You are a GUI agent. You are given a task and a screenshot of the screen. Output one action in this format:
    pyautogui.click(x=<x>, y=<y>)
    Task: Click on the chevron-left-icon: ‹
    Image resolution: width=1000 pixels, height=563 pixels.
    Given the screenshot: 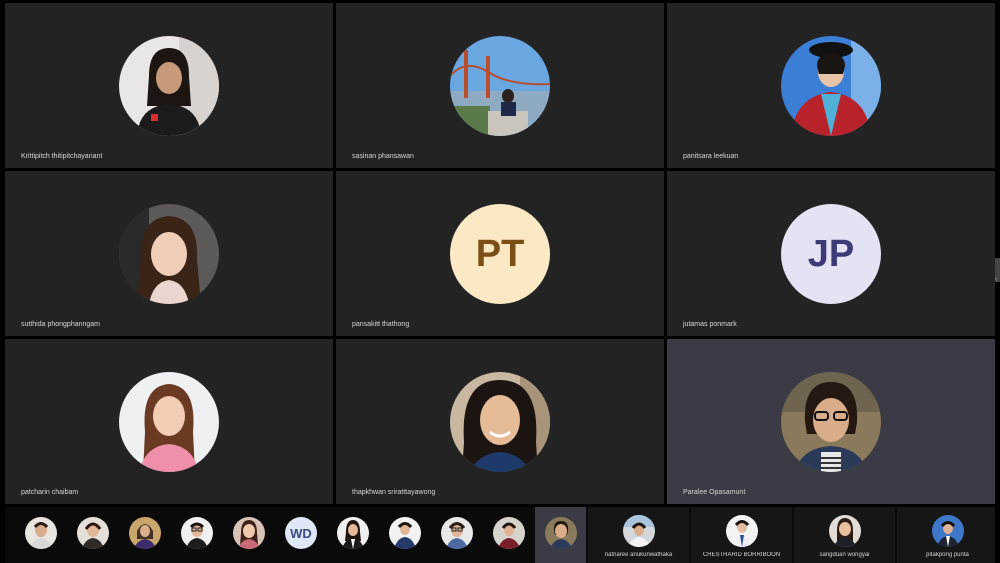 What is the action you would take?
    pyautogui.click(x=996, y=279)
    